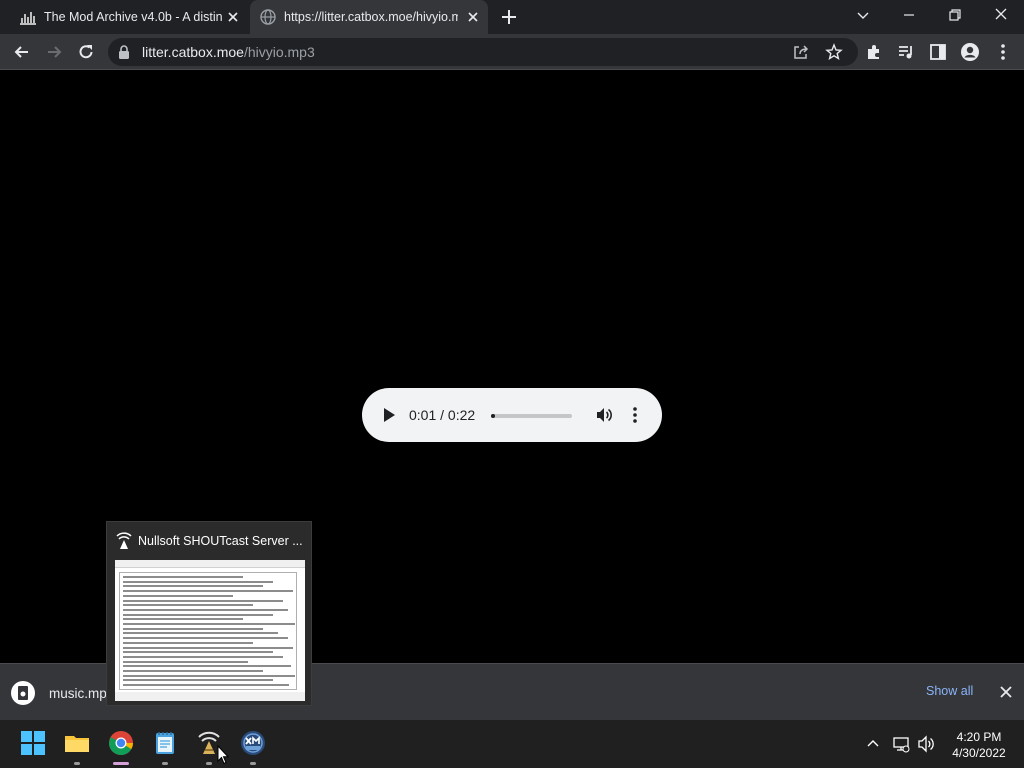 The height and width of the screenshot is (768, 1024). What do you see at coordinates (604, 415) in the screenshot?
I see `volume-icon` at bounding box center [604, 415].